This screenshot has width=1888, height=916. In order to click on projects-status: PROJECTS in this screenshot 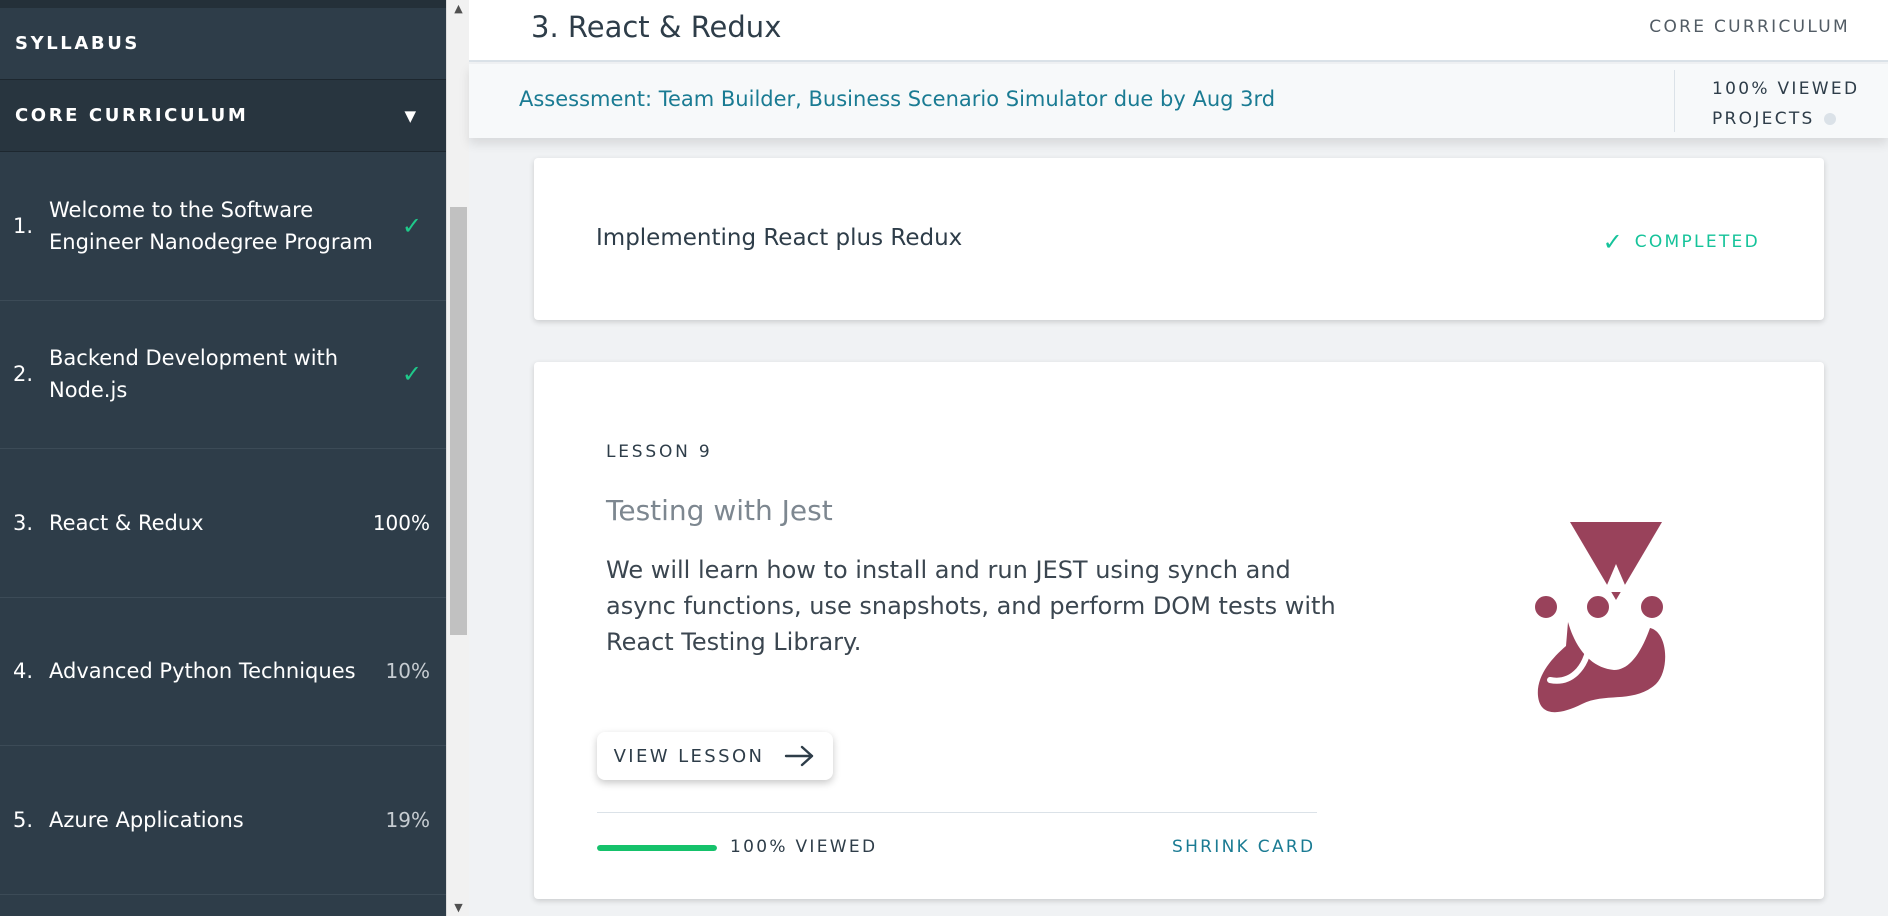, I will do `click(1785, 119)`.